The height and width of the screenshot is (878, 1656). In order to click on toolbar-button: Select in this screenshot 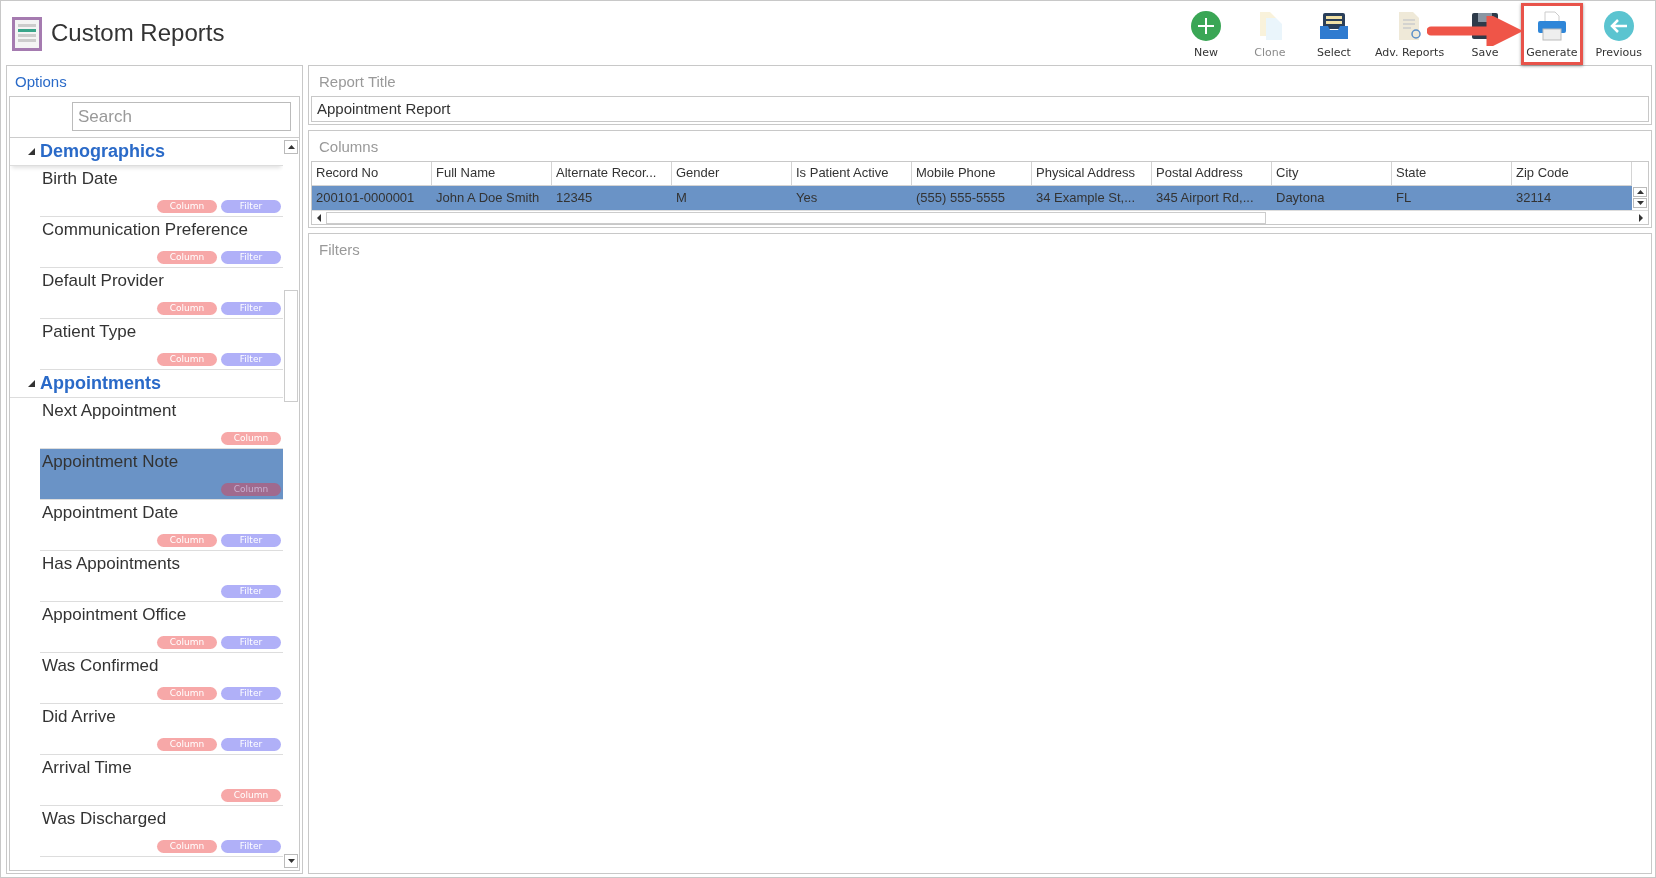, I will do `click(1333, 34)`.